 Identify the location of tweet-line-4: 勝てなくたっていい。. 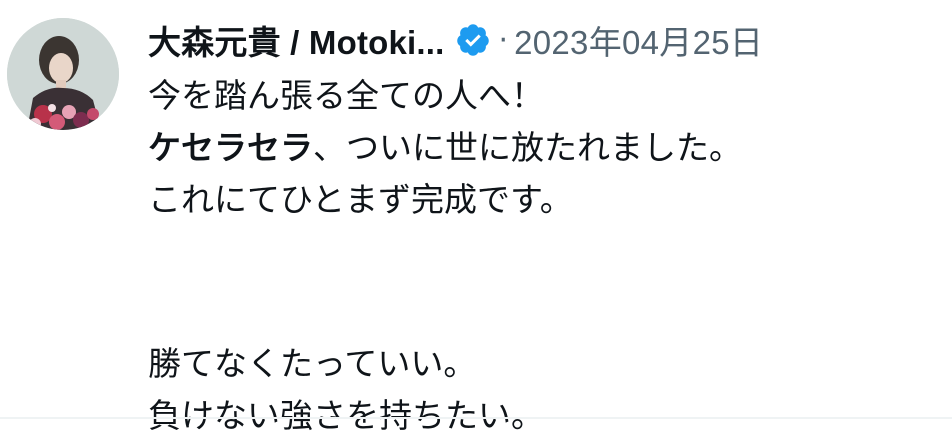
(312, 363).